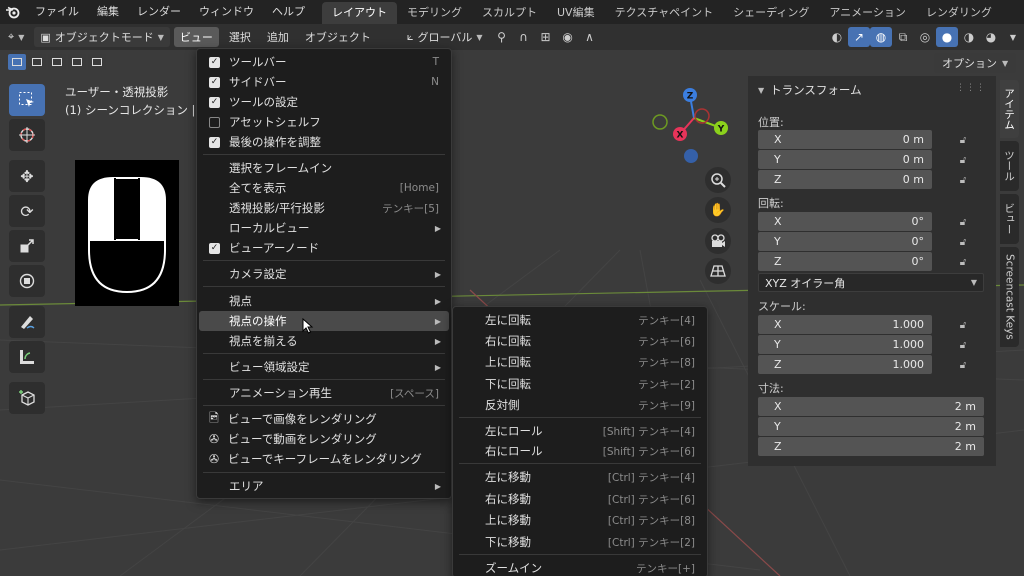  Describe the element at coordinates (509, 13) in the screenshot. I see `tab-sculpt: スカルプト` at that location.